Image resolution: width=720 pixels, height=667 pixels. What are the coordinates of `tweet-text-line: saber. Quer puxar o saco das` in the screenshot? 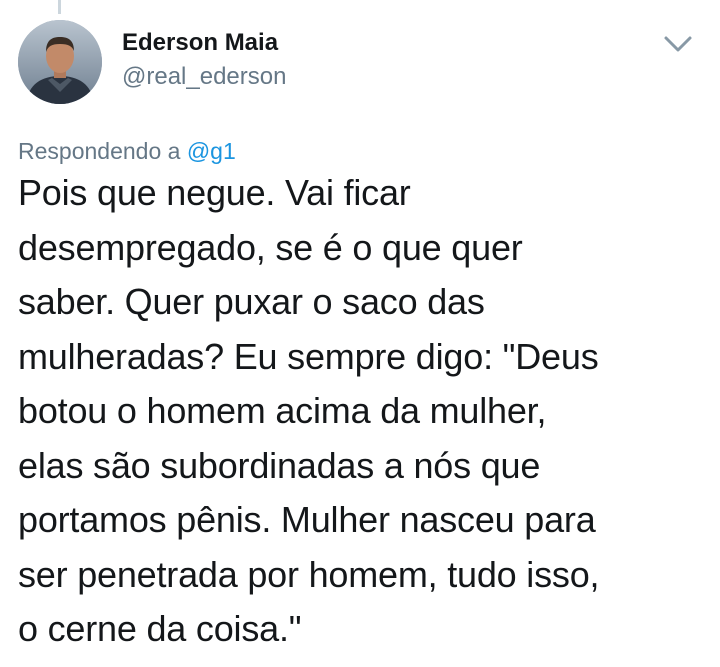 It's located at (251, 301).